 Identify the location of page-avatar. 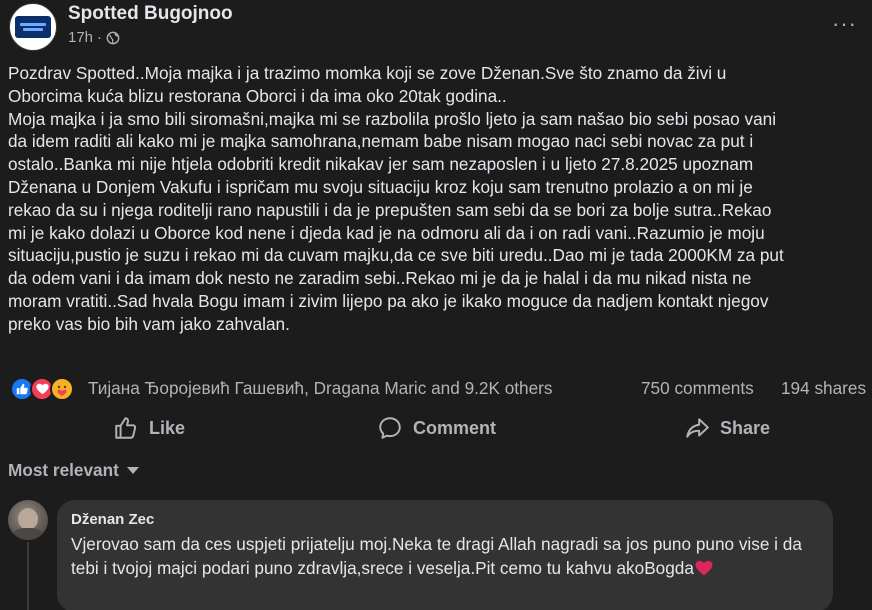
(33, 27).